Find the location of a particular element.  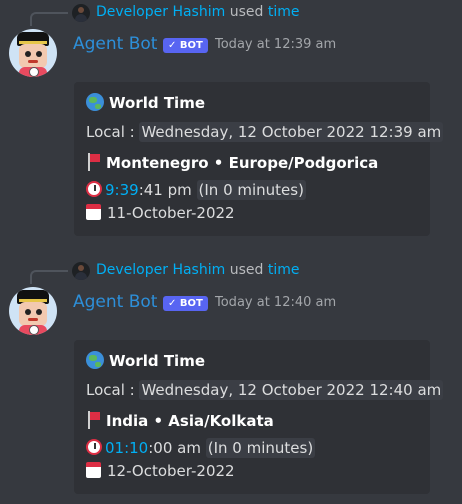

message-timestamp: Today at 12:40 am is located at coordinates (275, 302).